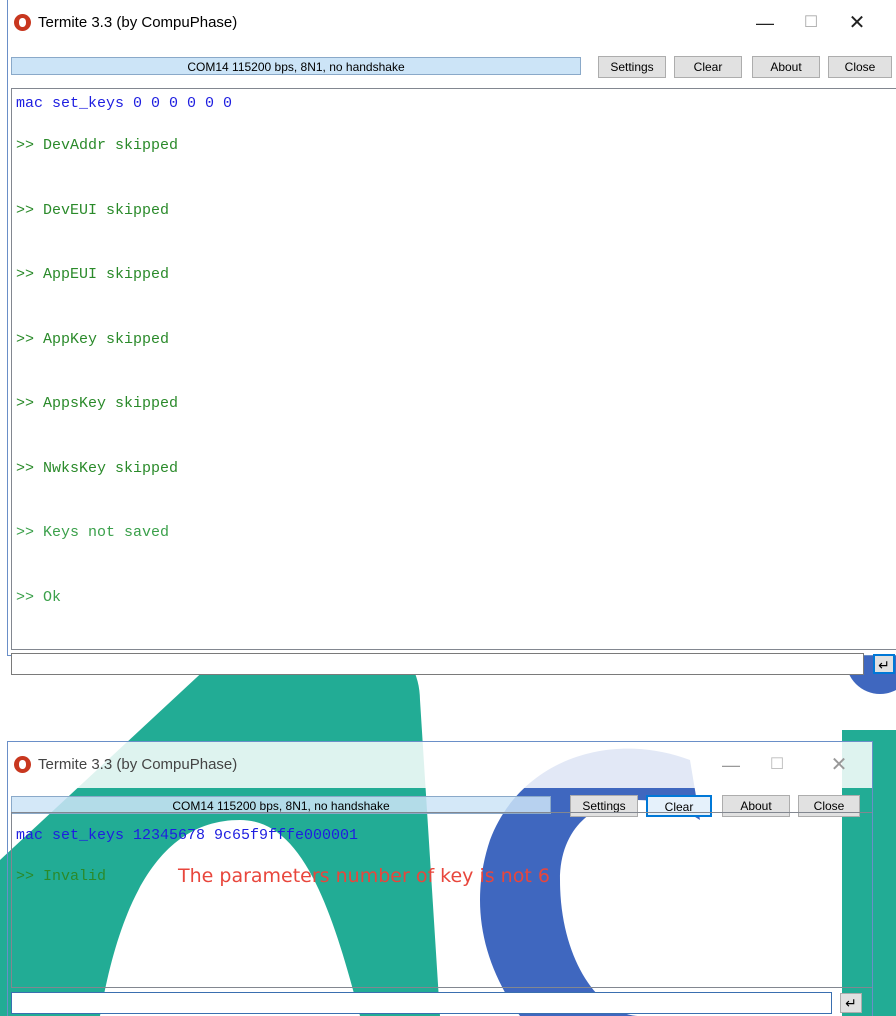 The width and height of the screenshot is (896, 1016). What do you see at coordinates (187, 835) in the screenshot?
I see `output-line: mac set_keys 12345678 9c65f9fffe000001` at bounding box center [187, 835].